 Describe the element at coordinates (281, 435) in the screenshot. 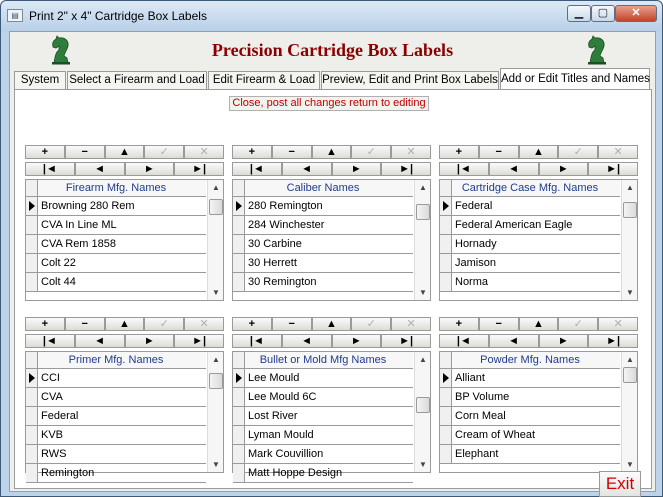

I see `grid-cell: Lyman Mould` at that location.